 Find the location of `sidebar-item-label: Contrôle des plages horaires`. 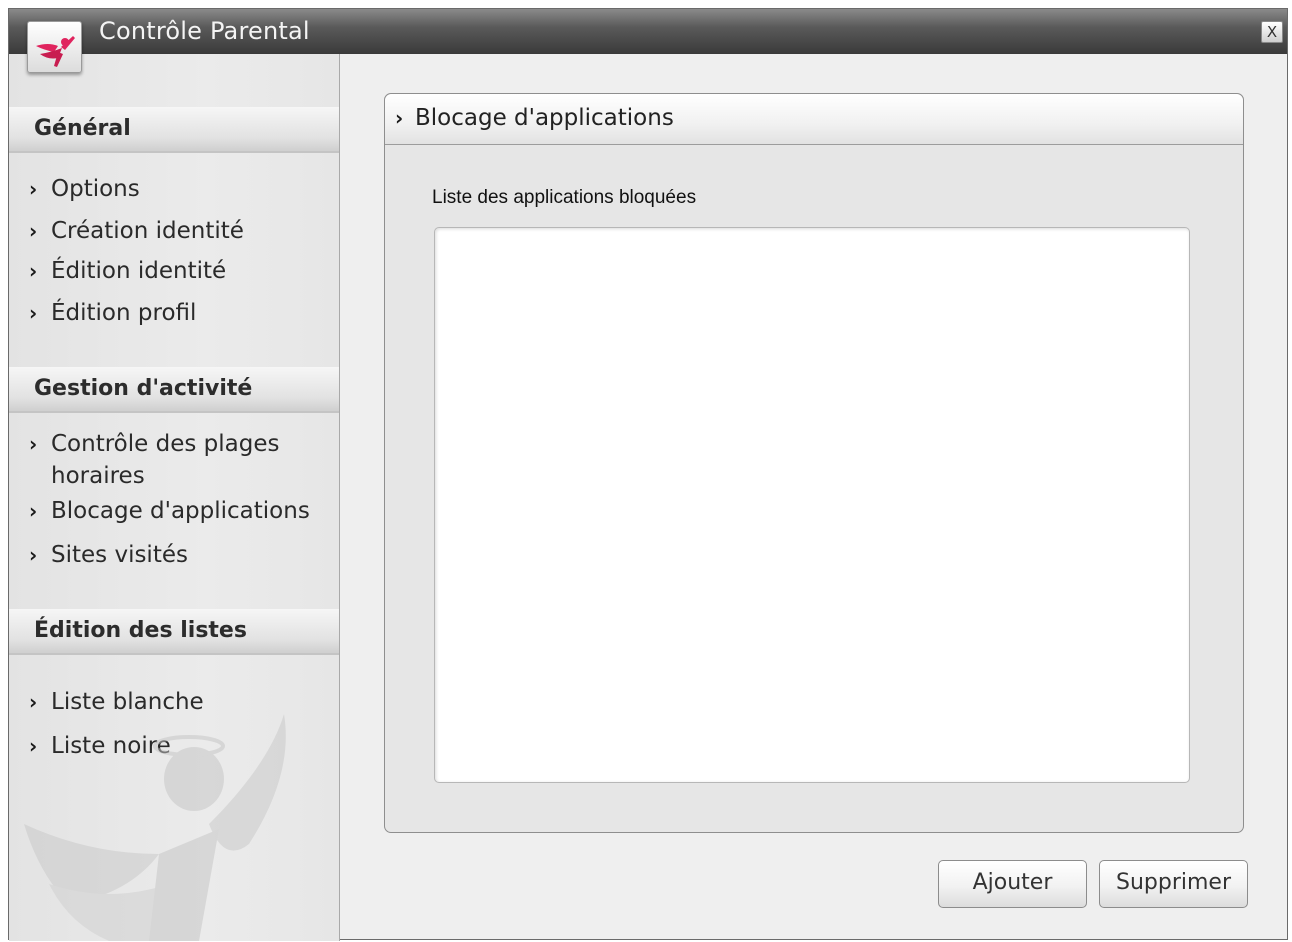

sidebar-item-label: Contrôle des plages horaires is located at coordinates (165, 460).